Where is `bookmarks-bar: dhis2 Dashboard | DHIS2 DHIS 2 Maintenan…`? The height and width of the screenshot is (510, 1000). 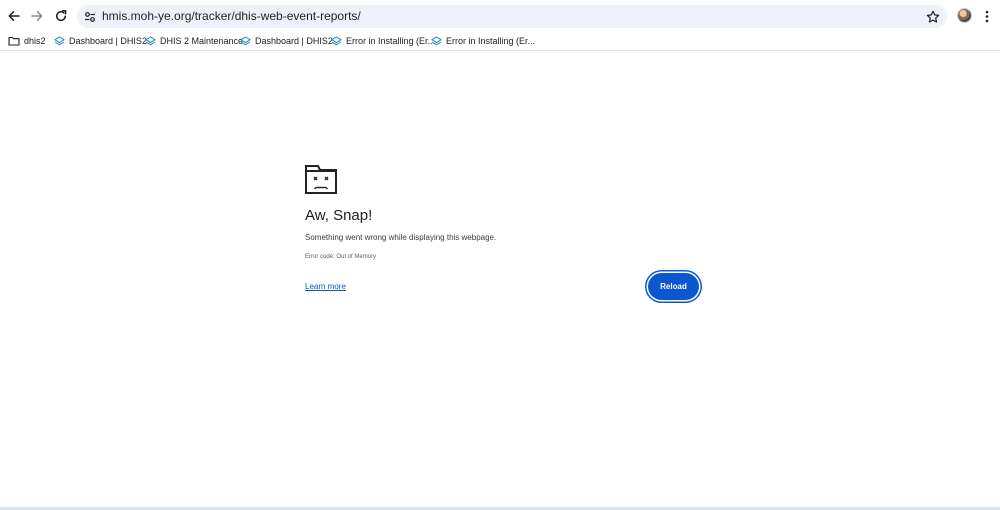 bookmarks-bar: dhis2 Dashboard | DHIS2 DHIS 2 Maintenan… is located at coordinates (500, 41).